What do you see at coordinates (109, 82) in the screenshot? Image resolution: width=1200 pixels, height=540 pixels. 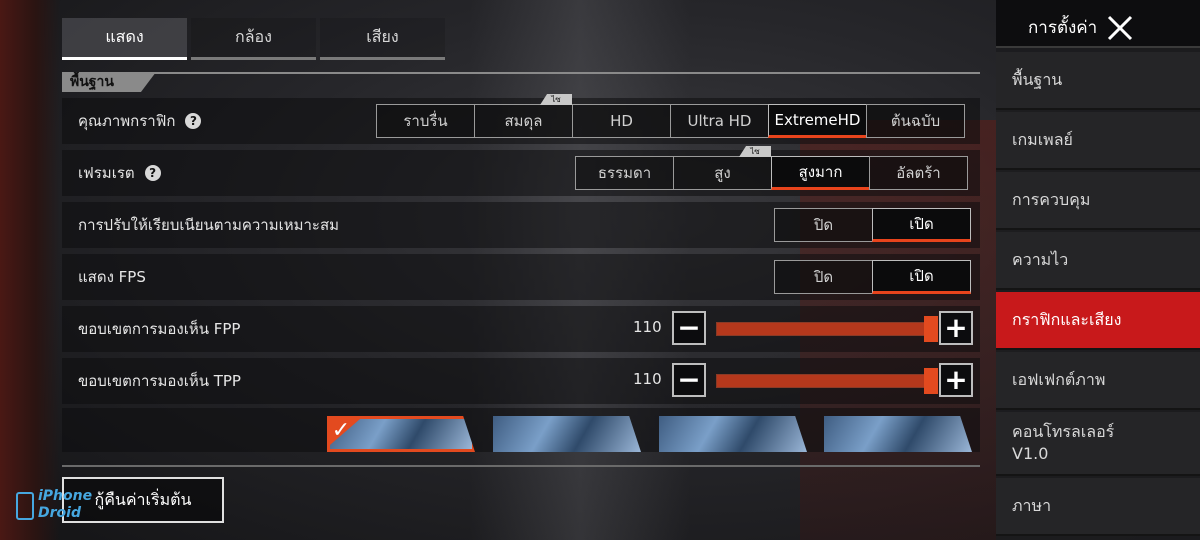 I see `section-title: พื้นฐาน` at bounding box center [109, 82].